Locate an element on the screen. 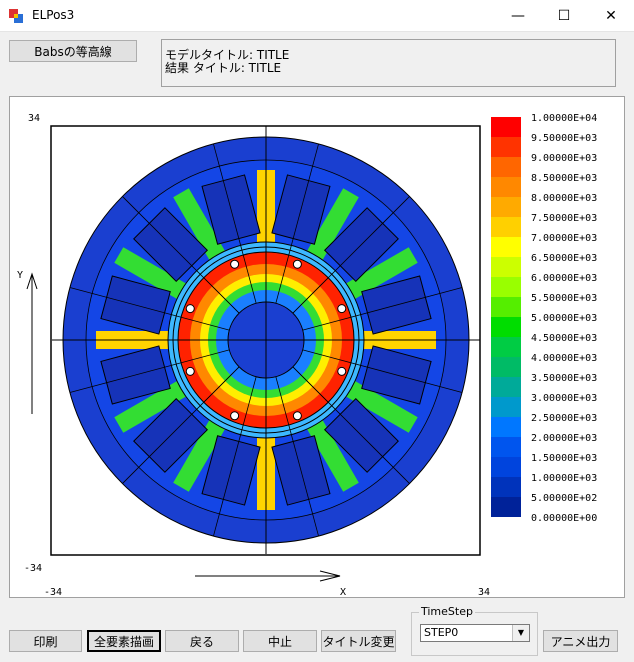 The height and width of the screenshot is (662, 634). timestep-label: TimeStep is located at coordinates (447, 611).